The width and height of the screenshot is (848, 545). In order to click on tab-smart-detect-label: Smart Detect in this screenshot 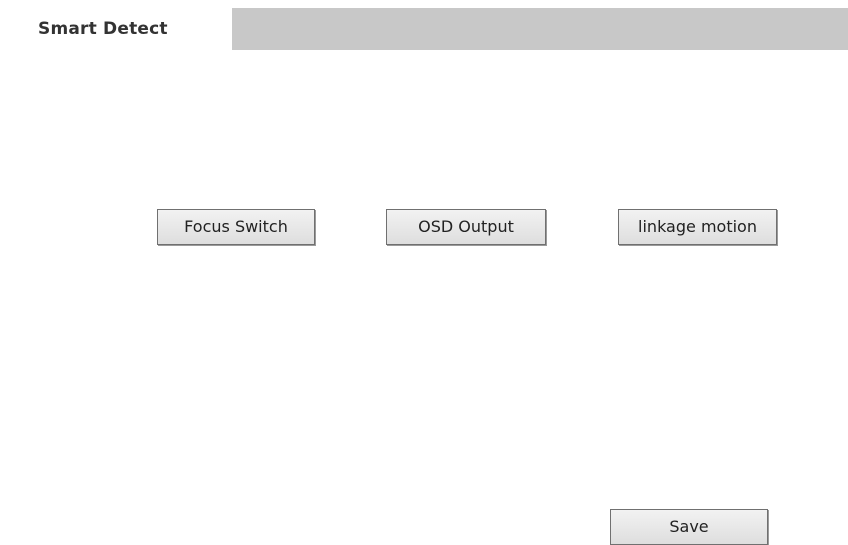, I will do `click(103, 29)`.